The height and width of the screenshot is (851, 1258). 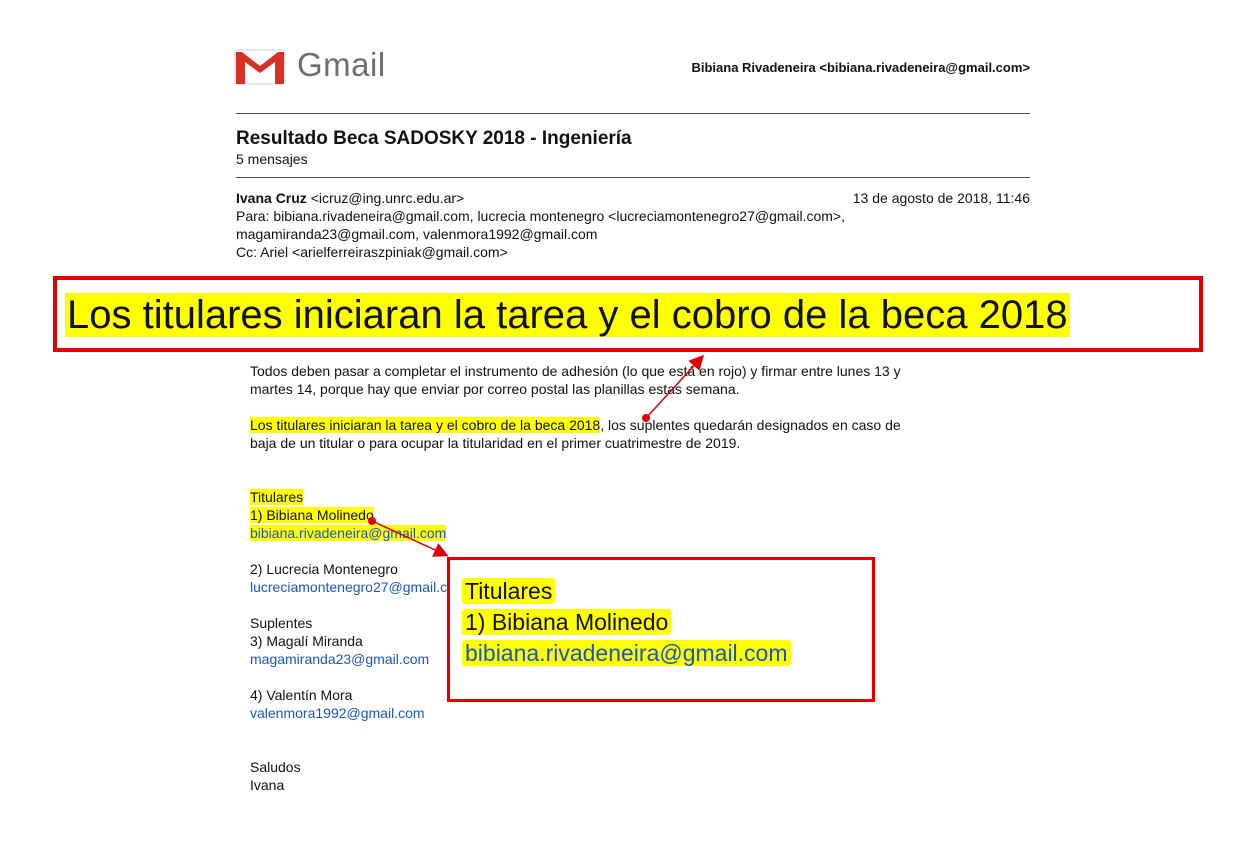 What do you see at coordinates (673, 388) in the screenshot?
I see `arrow-to-banner` at bounding box center [673, 388].